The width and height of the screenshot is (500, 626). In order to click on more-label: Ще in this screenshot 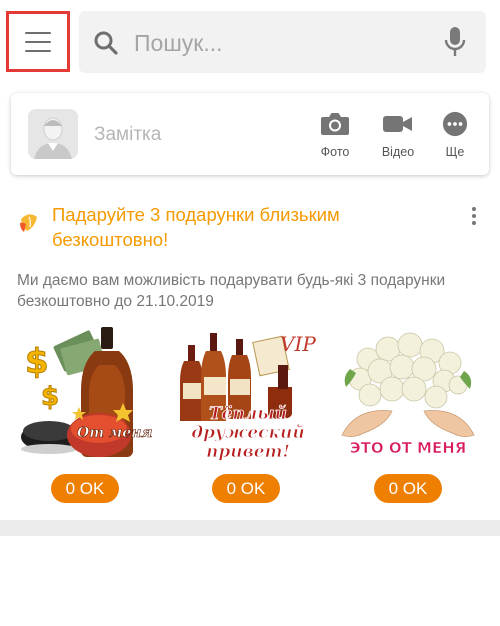, I will do `click(455, 152)`.